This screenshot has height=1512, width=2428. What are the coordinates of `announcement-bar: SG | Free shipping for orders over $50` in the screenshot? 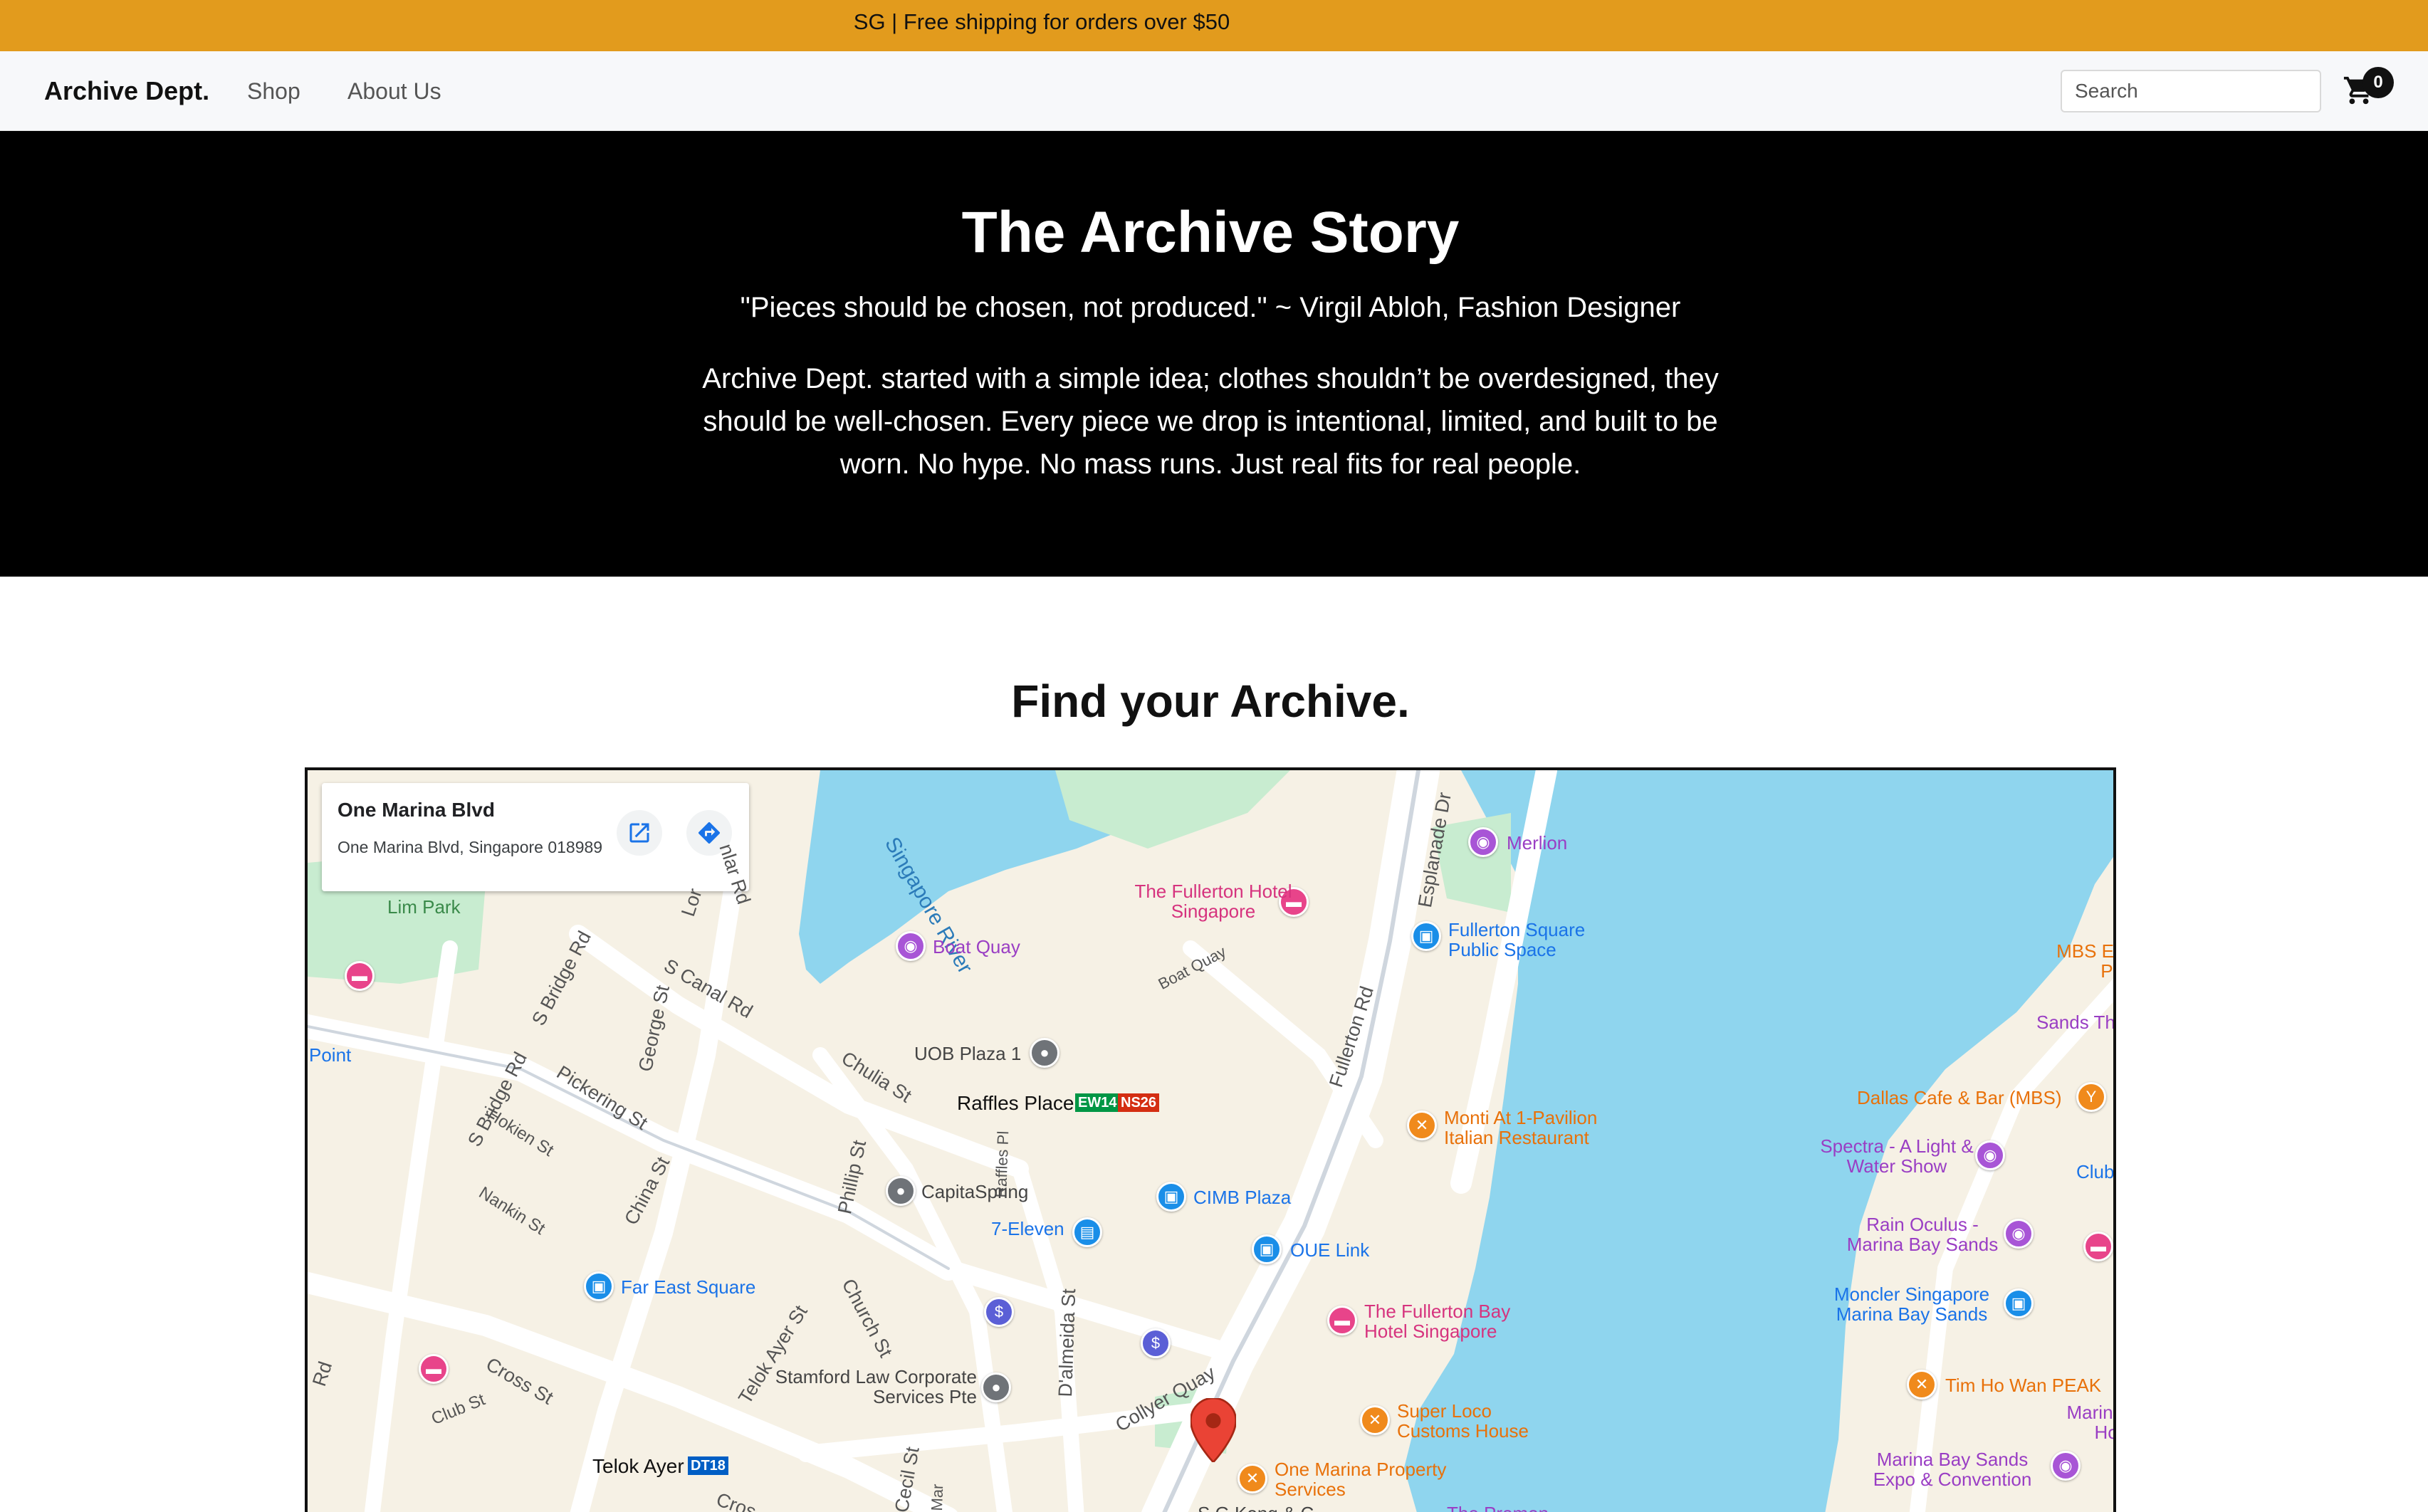 It's located at (1214, 25).